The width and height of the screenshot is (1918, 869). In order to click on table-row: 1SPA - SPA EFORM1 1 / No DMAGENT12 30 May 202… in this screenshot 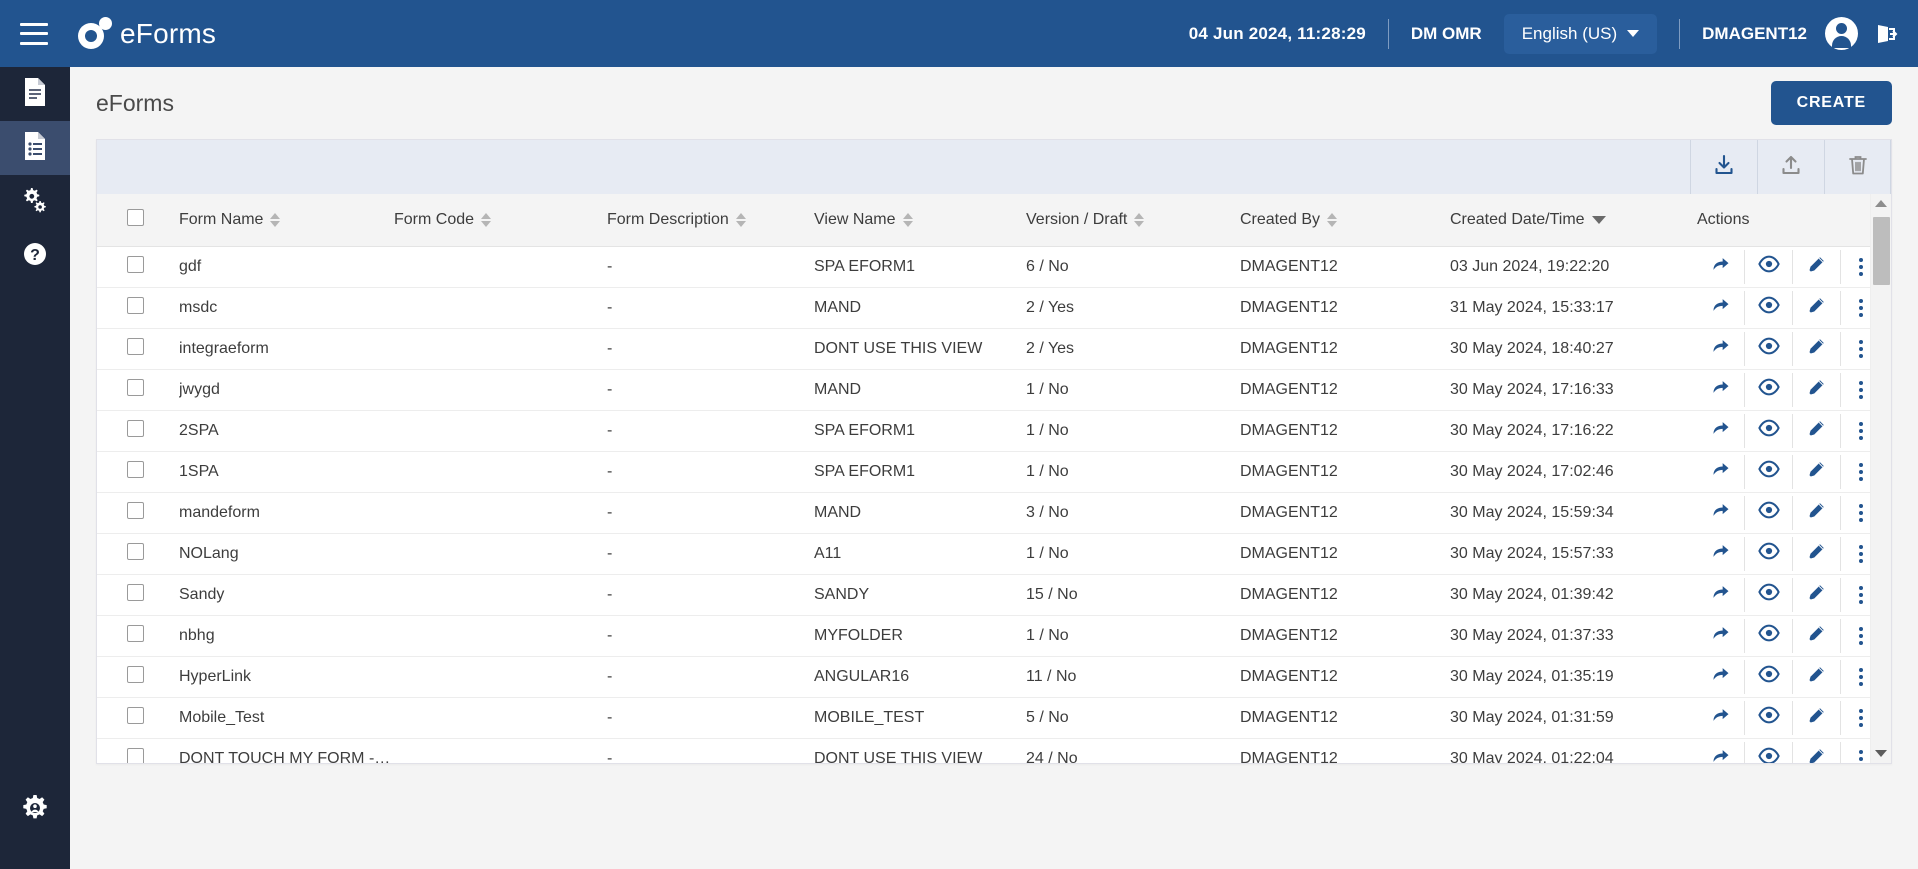, I will do `click(983, 472)`.